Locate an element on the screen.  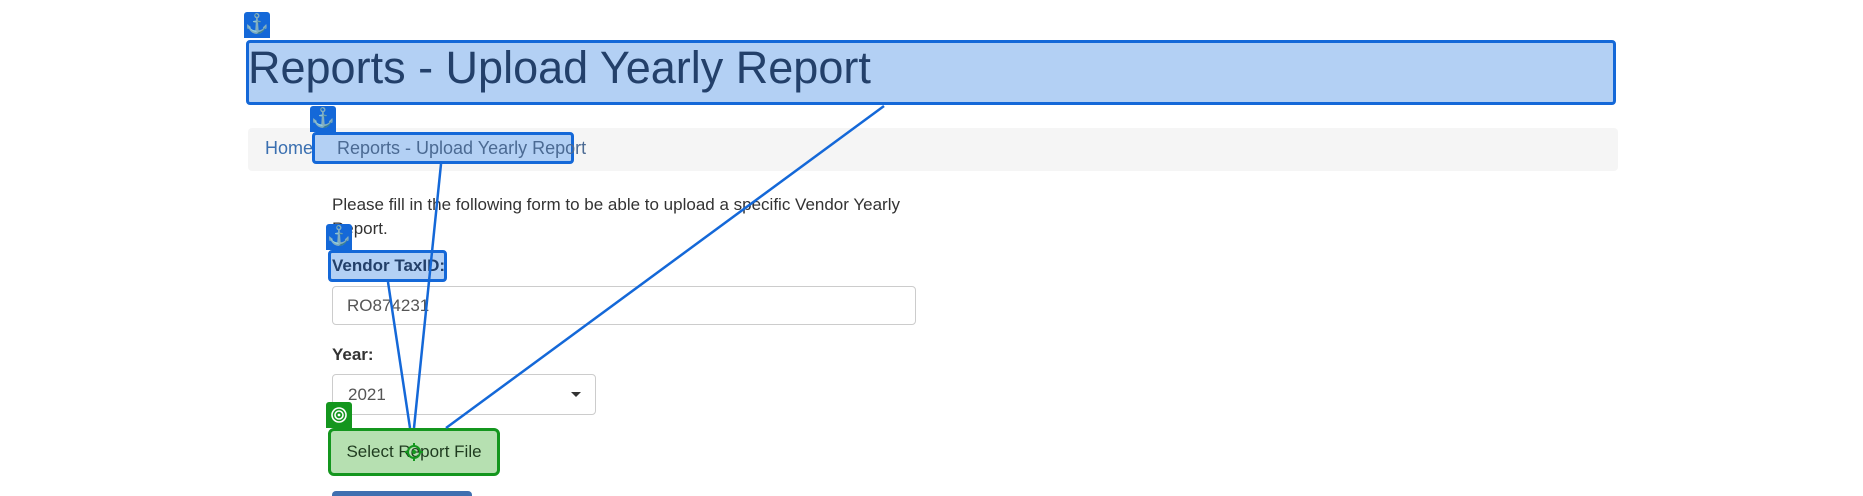
breadcrumb-home-link: Home is located at coordinates (289, 148).